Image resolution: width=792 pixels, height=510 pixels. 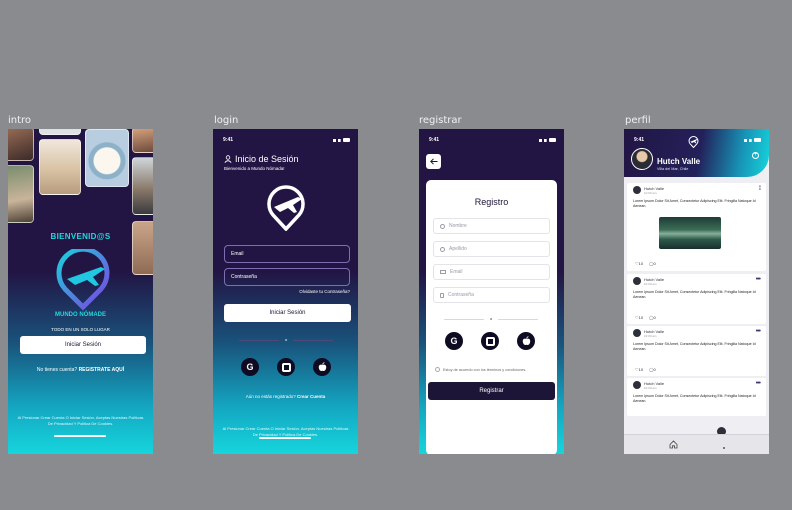 I want to click on arrow-left-icon, so click(x=433, y=161).